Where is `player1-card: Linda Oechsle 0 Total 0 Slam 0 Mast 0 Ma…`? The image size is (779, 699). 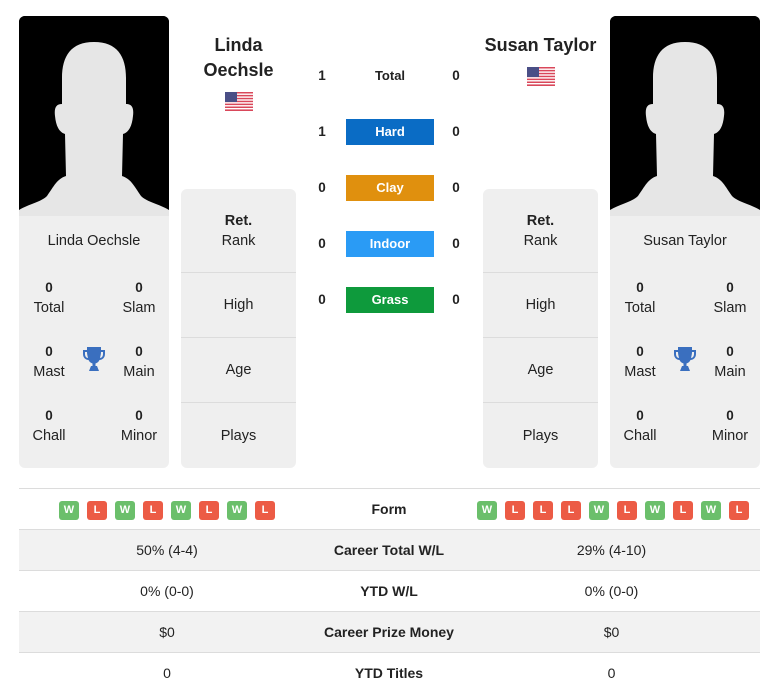 player1-card: Linda Oechsle 0 Total 0 Slam 0 Mast 0 Ma… is located at coordinates (94, 242).